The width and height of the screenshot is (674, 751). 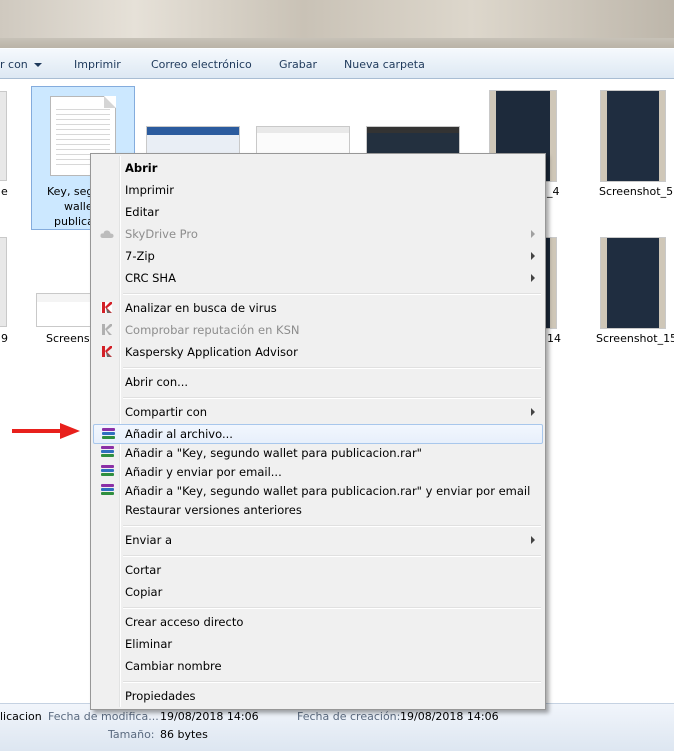 I want to click on open-with-button: r con, so click(x=21, y=64).